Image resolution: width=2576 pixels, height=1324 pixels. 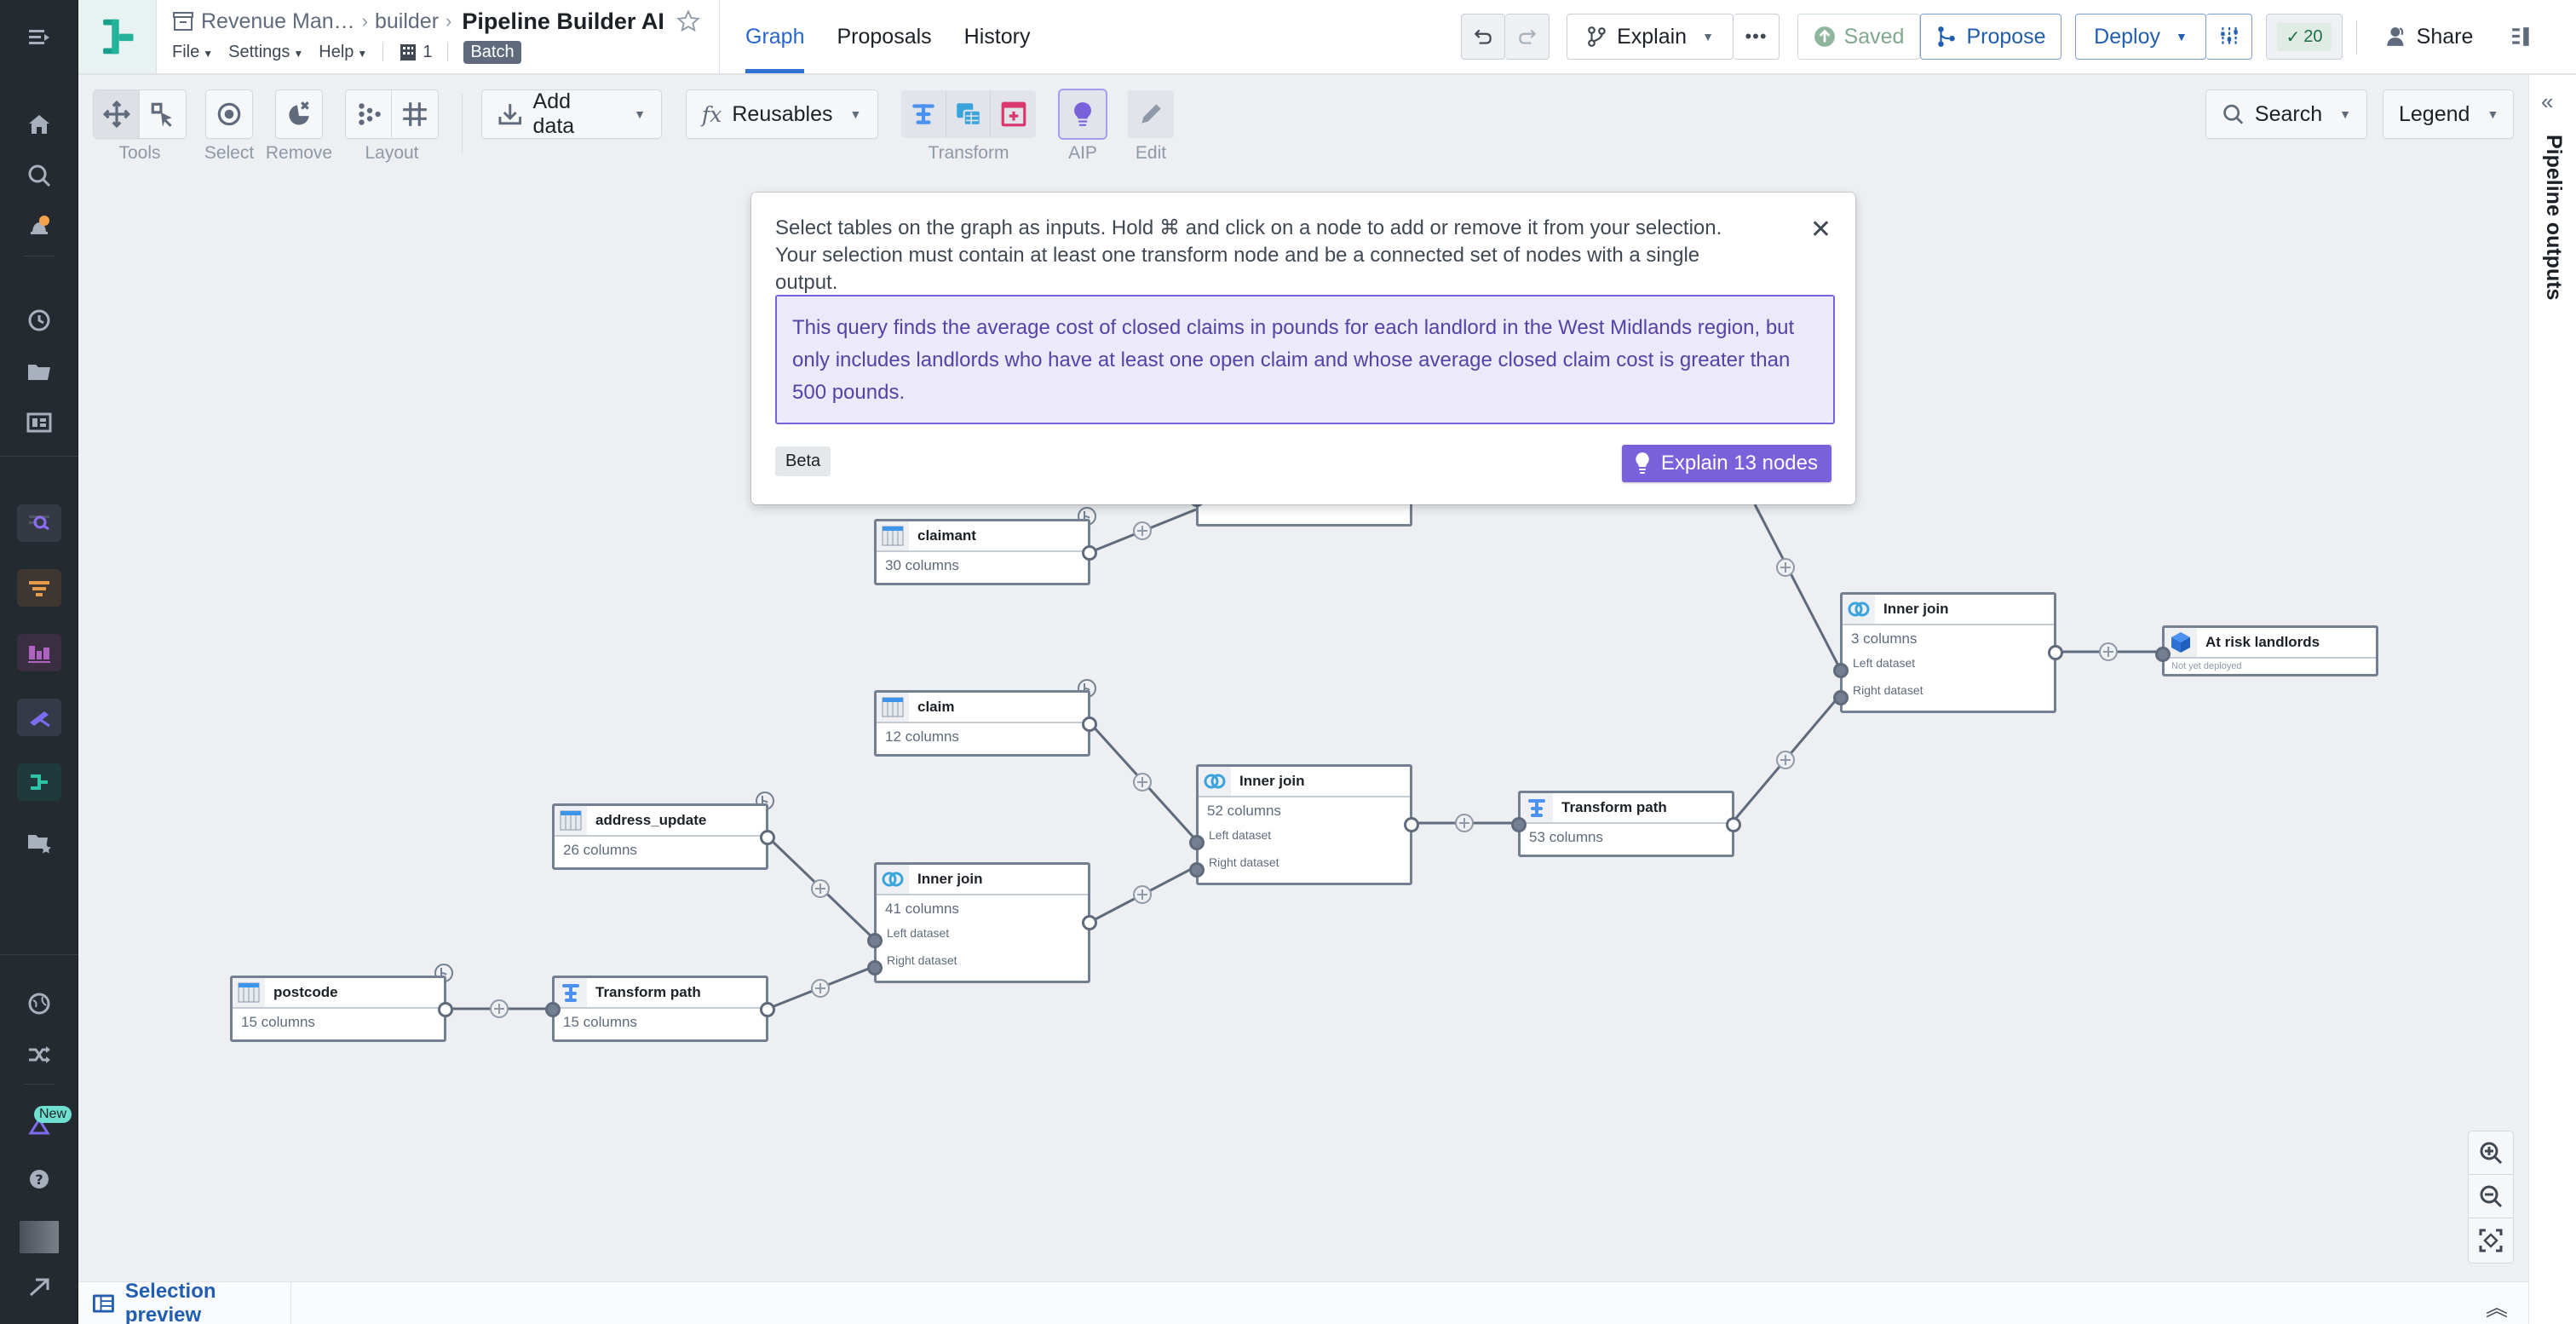 What do you see at coordinates (1757, 37) in the screenshot?
I see `more-options-button: •••` at bounding box center [1757, 37].